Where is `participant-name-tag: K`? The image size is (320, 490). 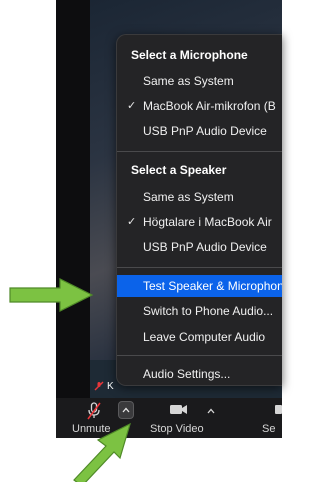
participant-name-tag: K is located at coordinates (104, 386).